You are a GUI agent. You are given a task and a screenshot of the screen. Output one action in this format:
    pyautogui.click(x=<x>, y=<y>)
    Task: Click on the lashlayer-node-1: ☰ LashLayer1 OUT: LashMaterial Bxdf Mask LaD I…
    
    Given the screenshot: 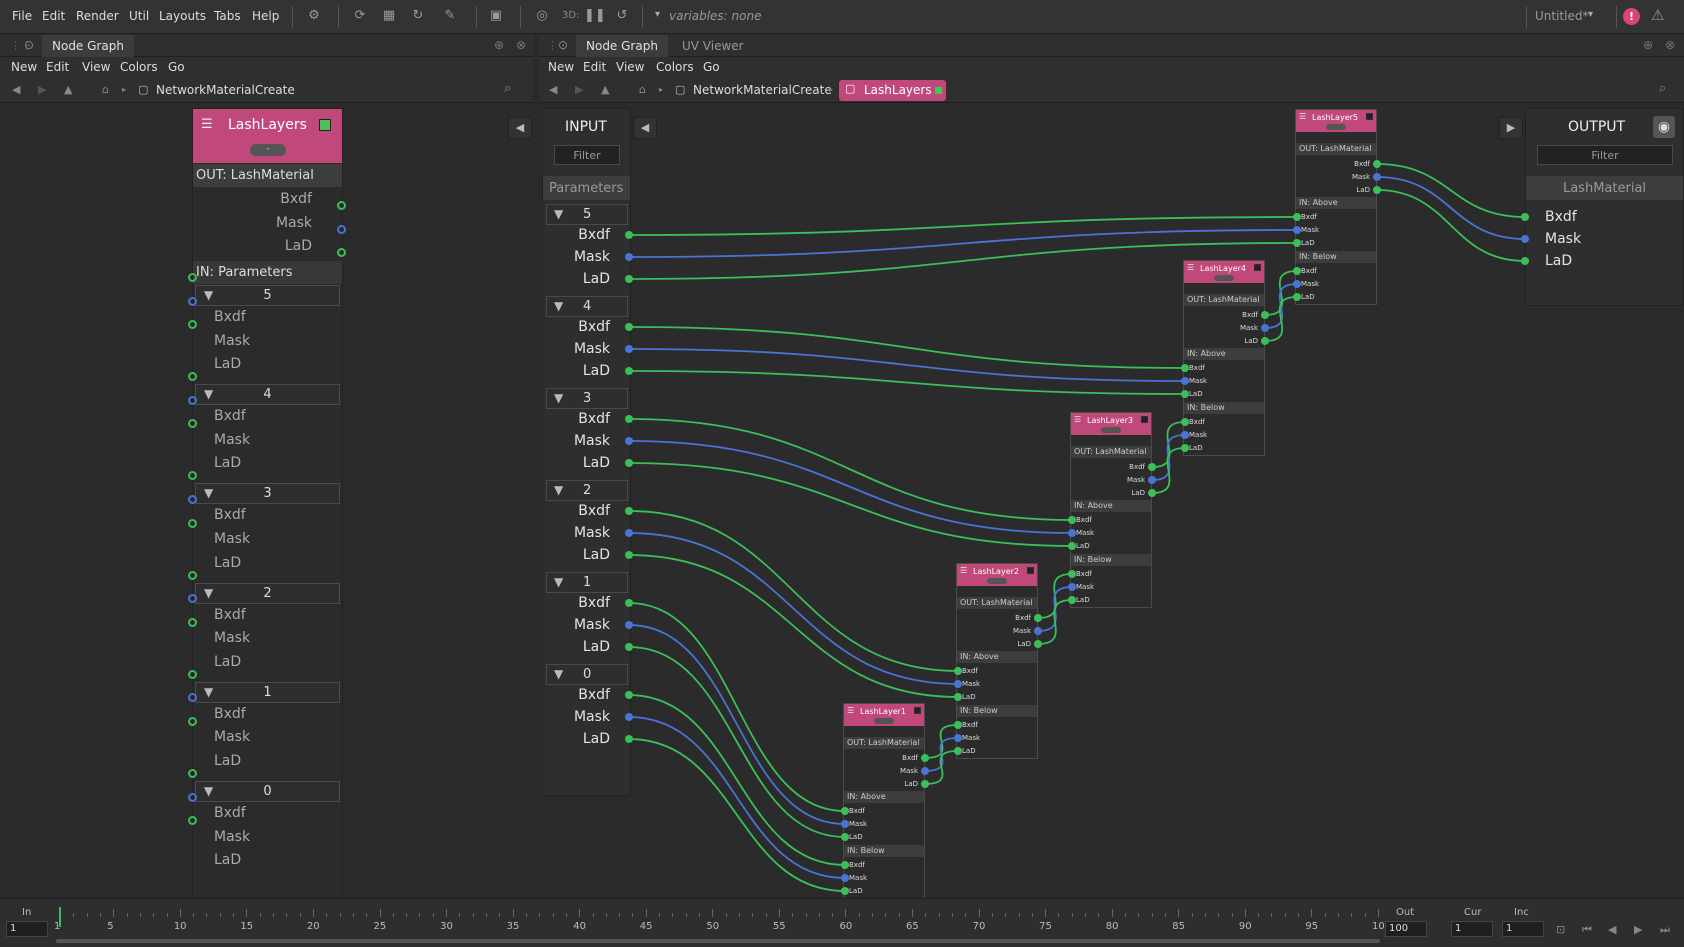 What is the action you would take?
    pyautogui.click(x=884, y=801)
    